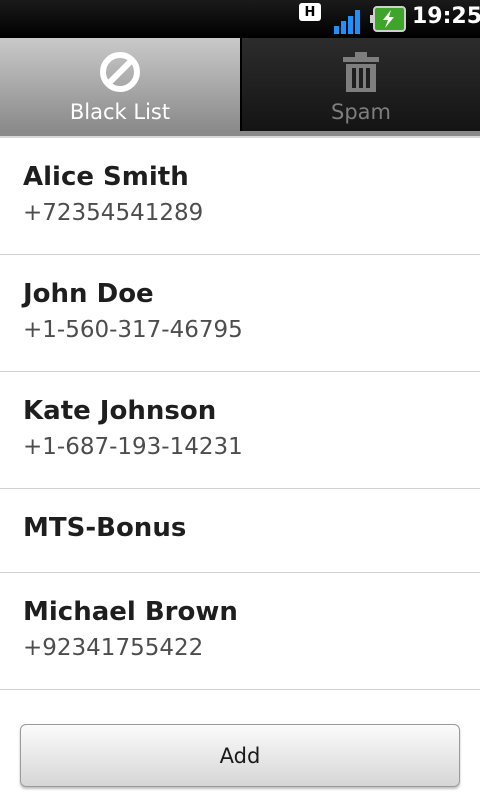 The height and width of the screenshot is (800, 480). I want to click on contact-phone: +1-687-193-14231, so click(133, 447).